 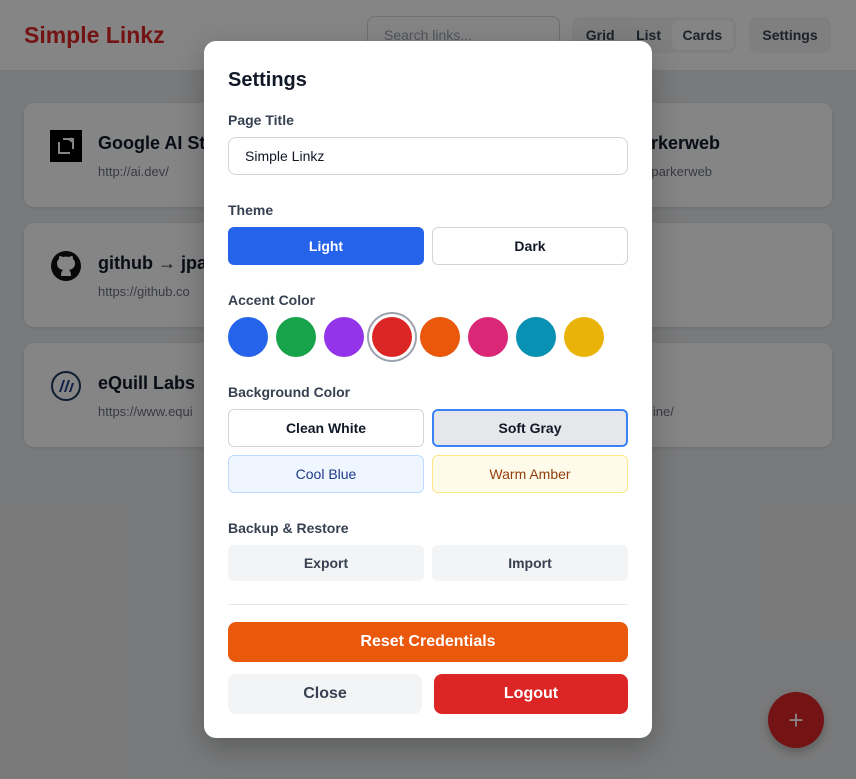 I want to click on divider, so click(x=428, y=604).